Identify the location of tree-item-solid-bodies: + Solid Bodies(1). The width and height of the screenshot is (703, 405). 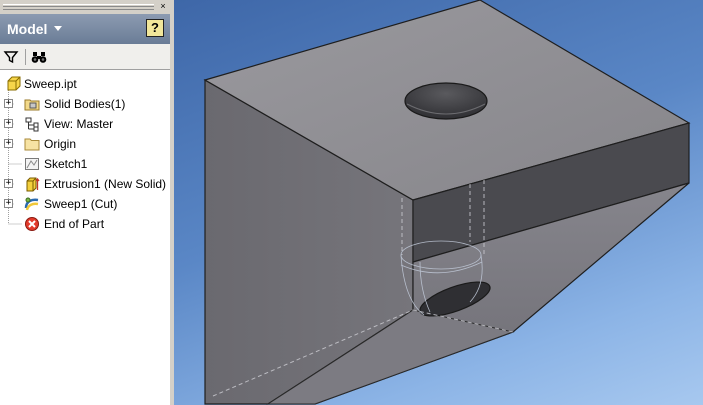
(85, 104).